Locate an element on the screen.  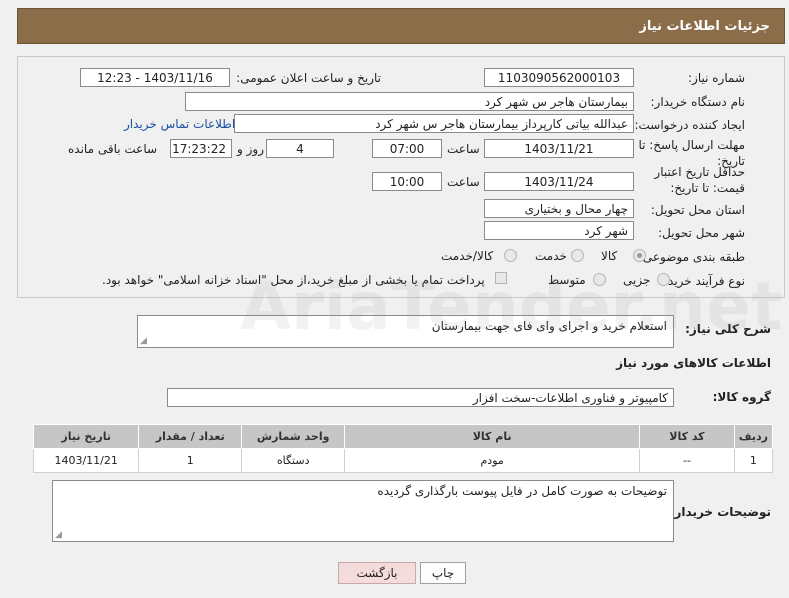
col-name: نام کالا is located at coordinates (492, 436).